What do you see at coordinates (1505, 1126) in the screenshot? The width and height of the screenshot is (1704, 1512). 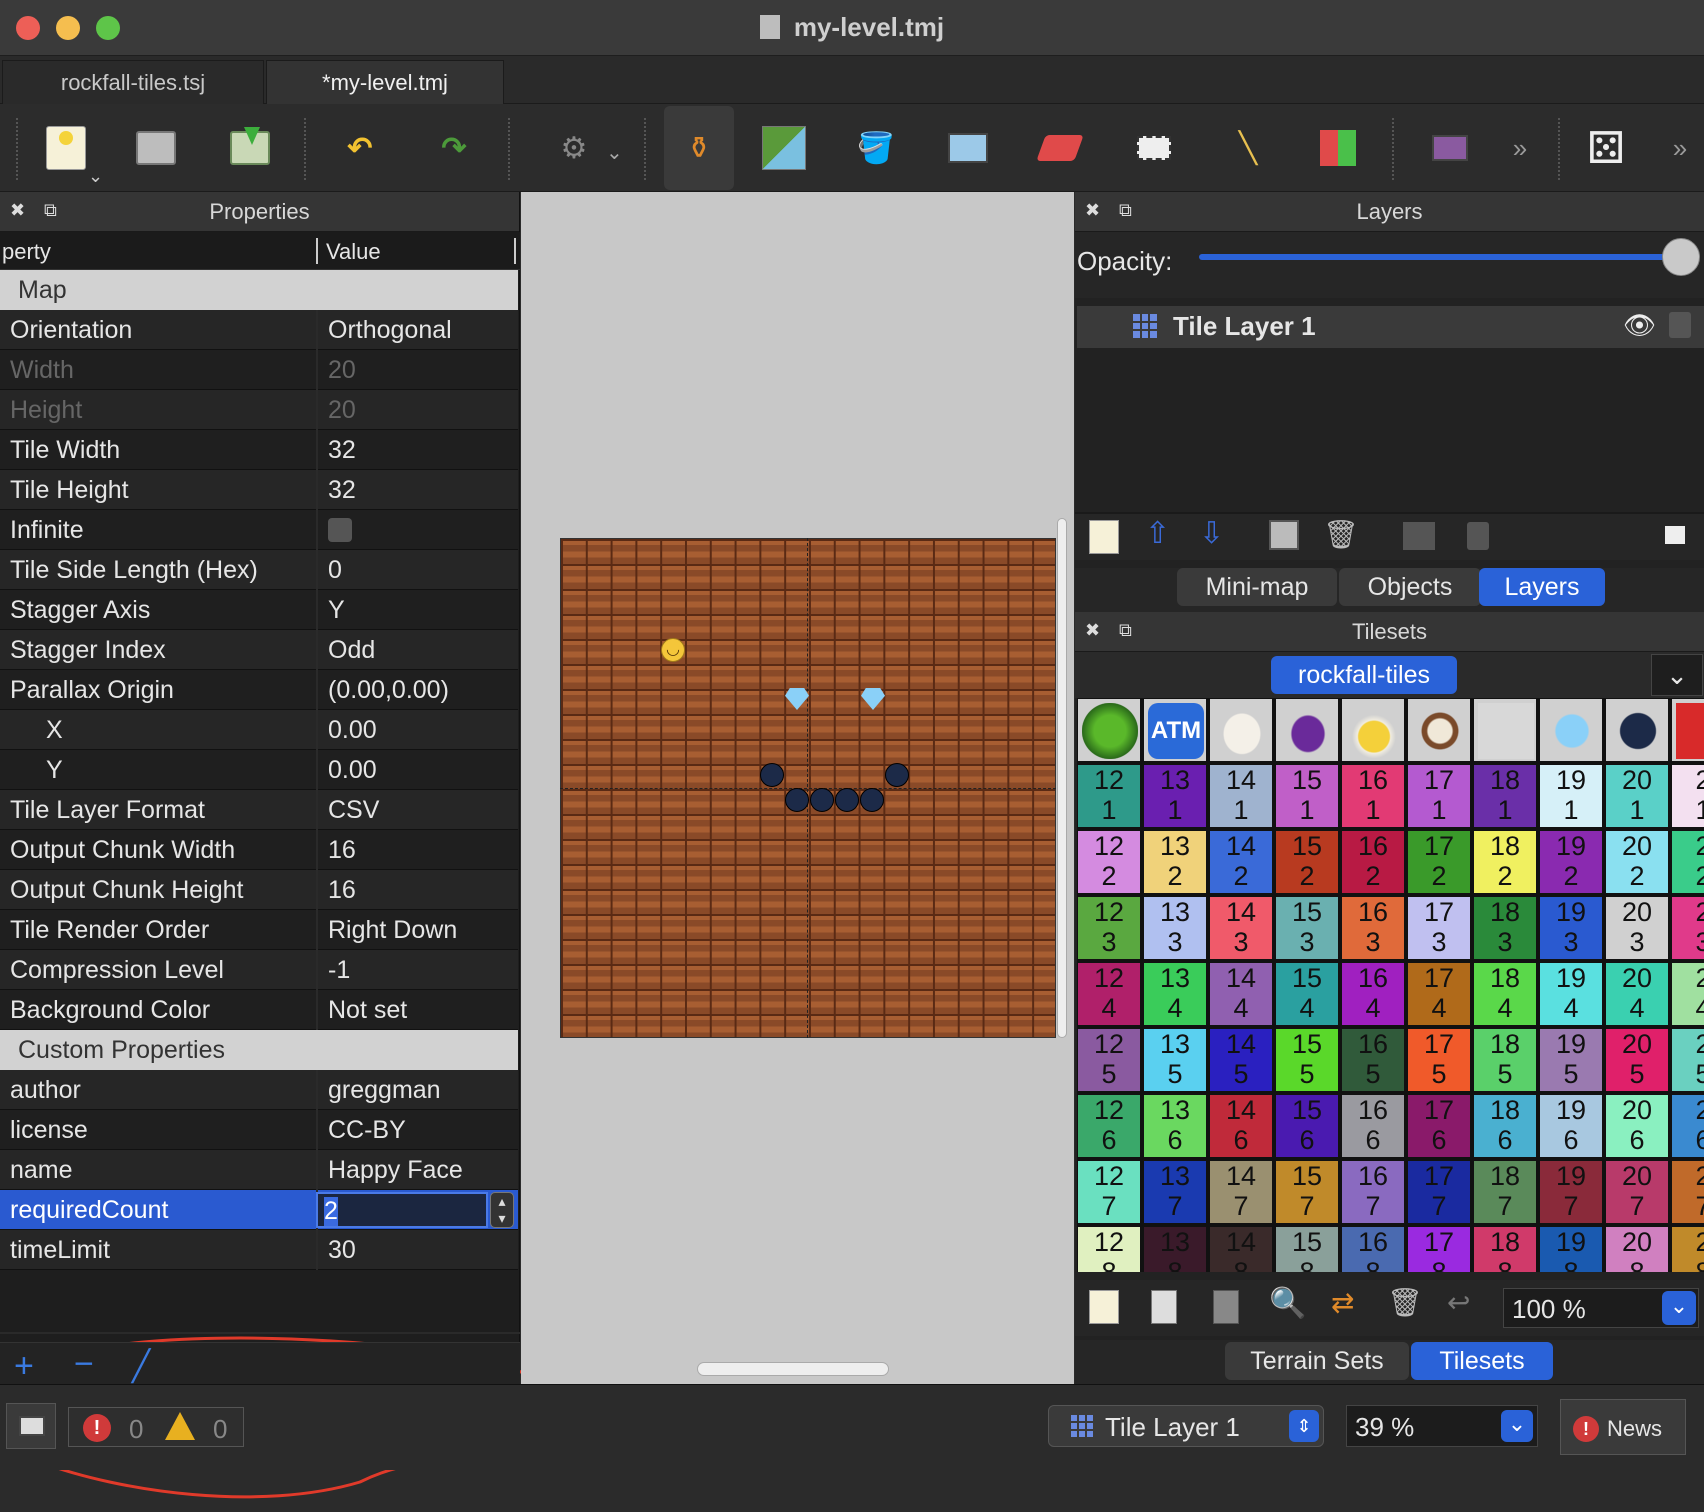 I see `tileset-tile: 18 6` at bounding box center [1505, 1126].